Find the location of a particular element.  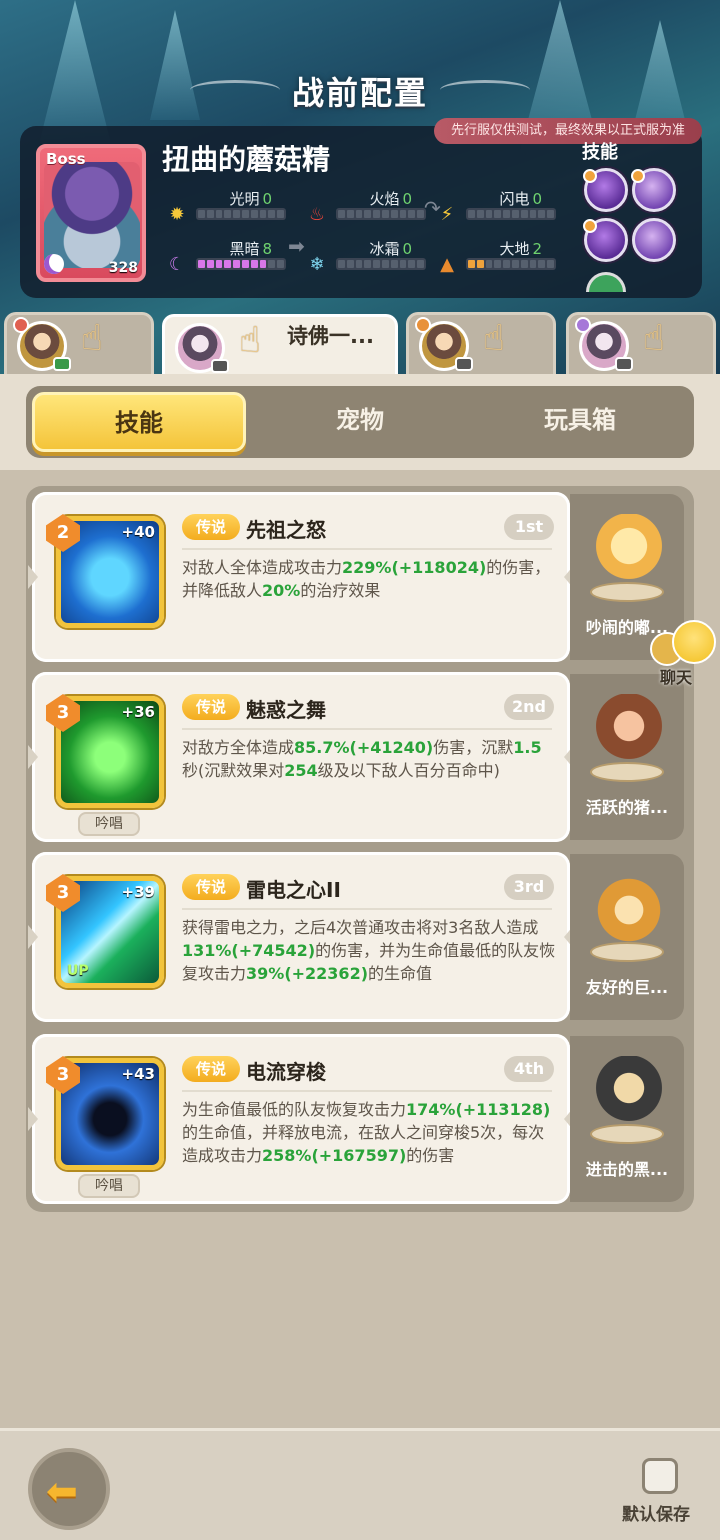

default-save-checkbox is located at coordinates (660, 1476).